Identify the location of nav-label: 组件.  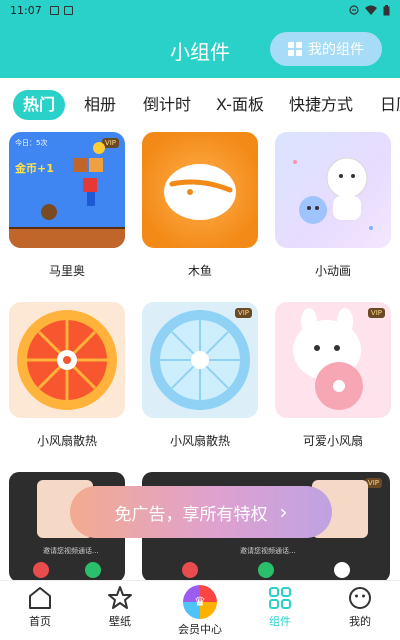
(280, 621).